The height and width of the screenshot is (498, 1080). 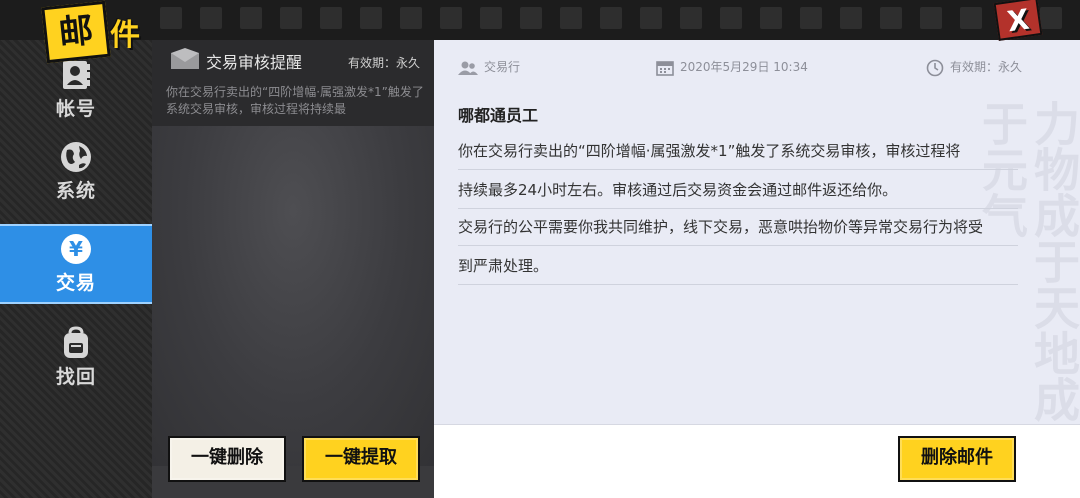 I want to click on calendar-icon, so click(x=665, y=68).